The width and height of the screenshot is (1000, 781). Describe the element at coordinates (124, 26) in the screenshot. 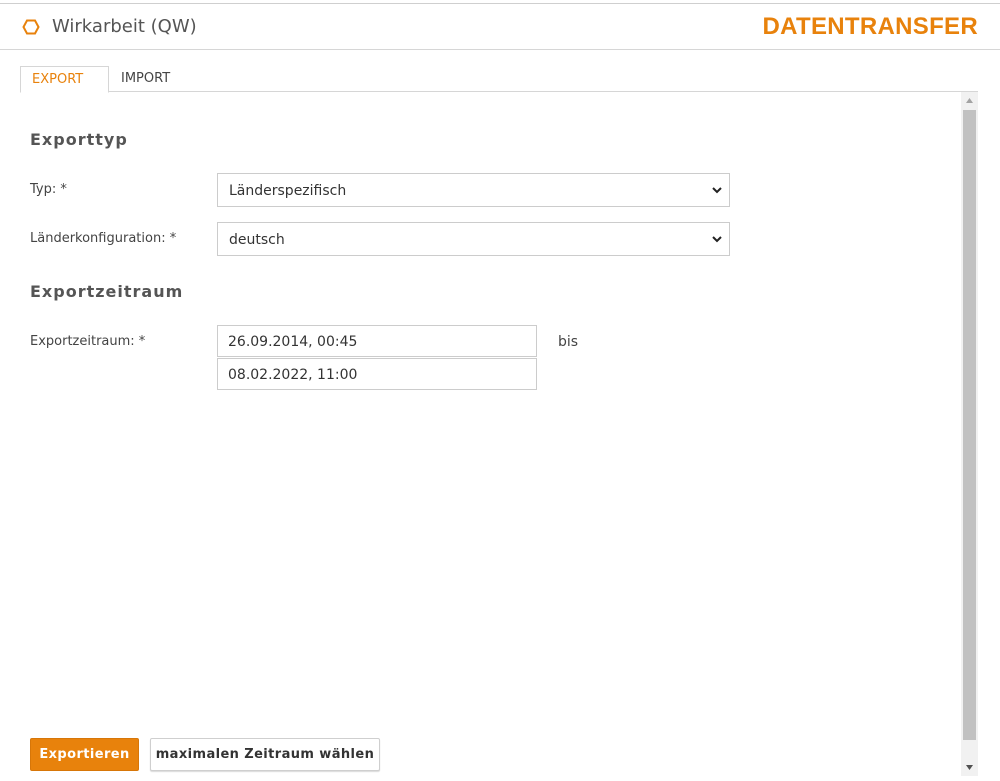

I see `app-title: Wirkarbeit (QW)` at that location.